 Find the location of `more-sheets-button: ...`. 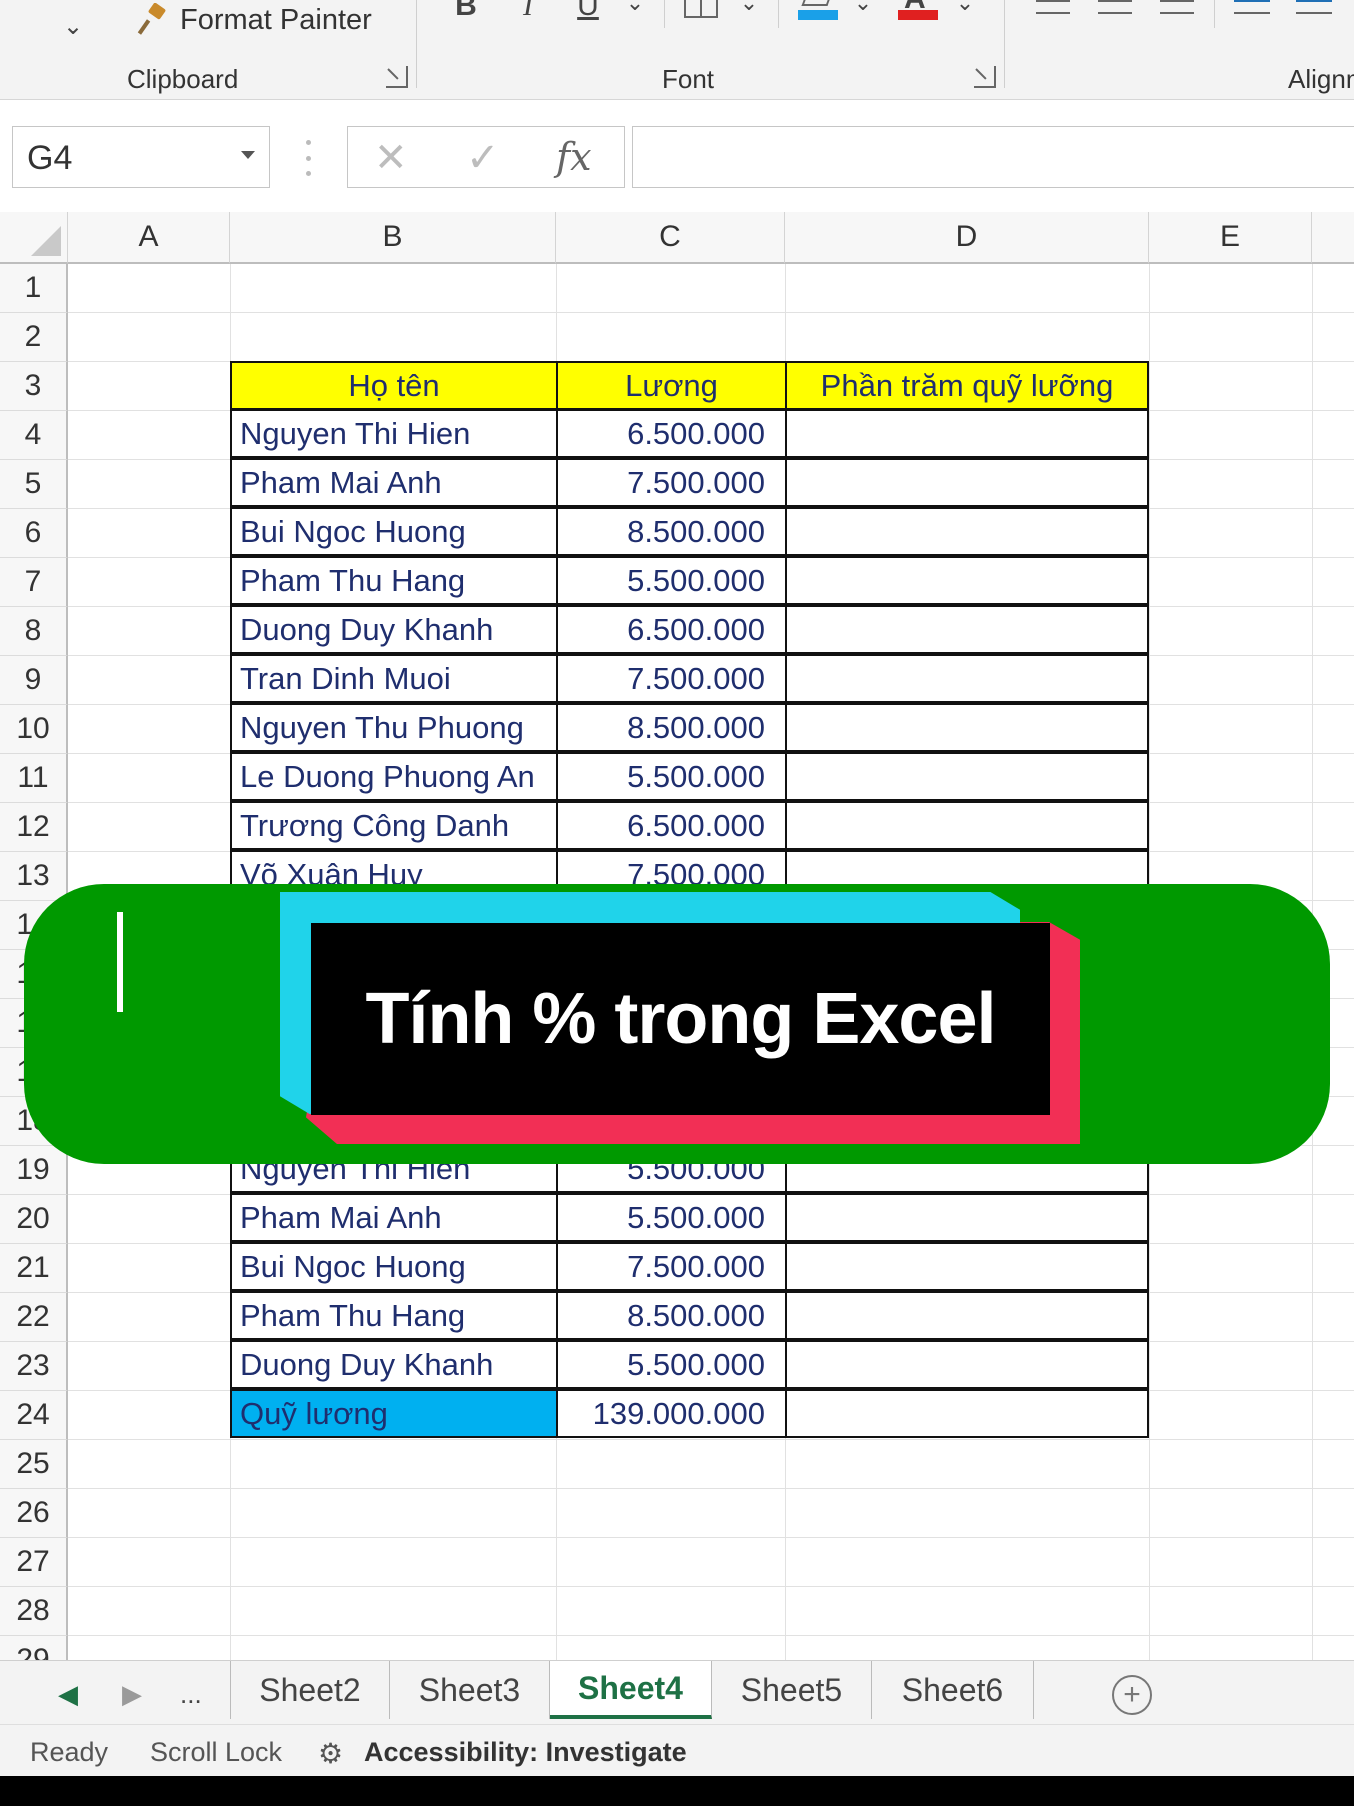

more-sheets-button: ... is located at coordinates (191, 1694).